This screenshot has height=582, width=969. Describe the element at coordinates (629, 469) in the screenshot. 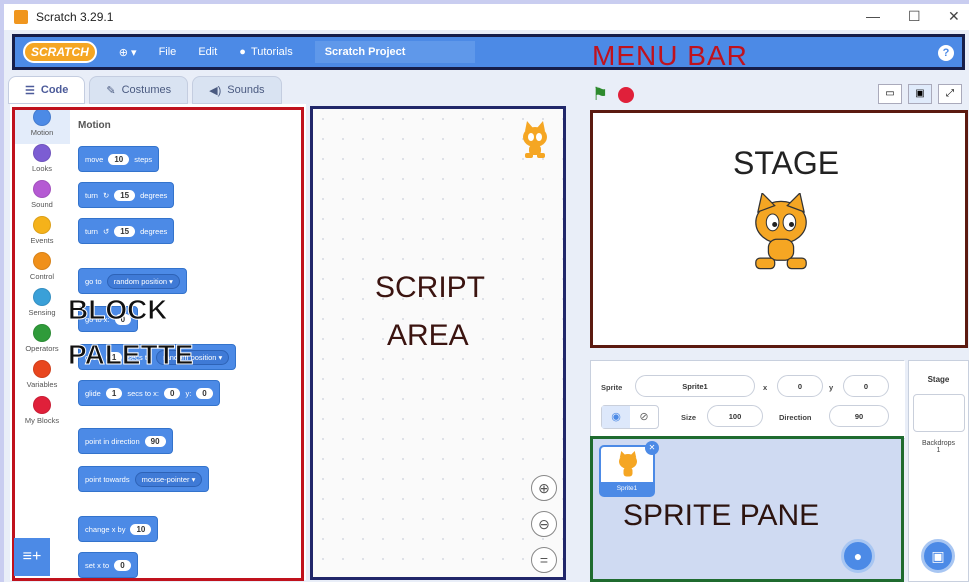

I see `sprite-tile: Sprite1 ✕` at that location.